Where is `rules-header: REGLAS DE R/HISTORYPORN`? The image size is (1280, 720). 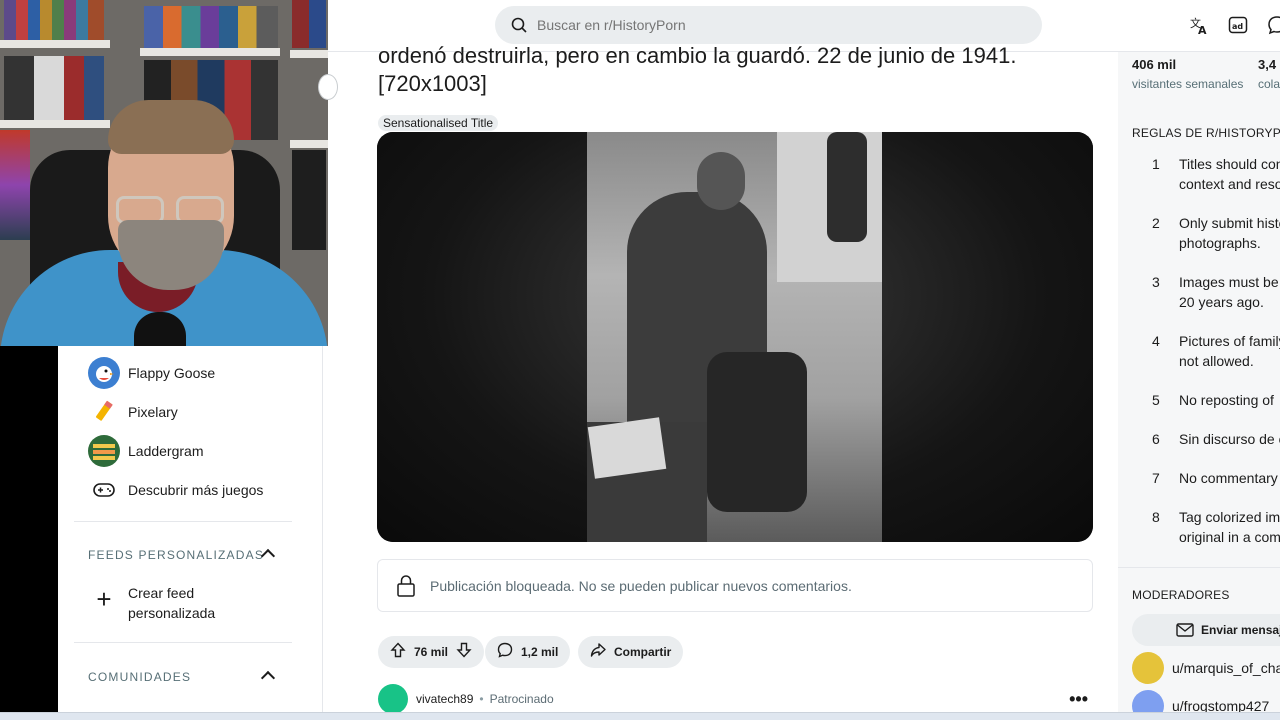
rules-header: REGLAS DE R/HISTORYPORN is located at coordinates (1206, 133).